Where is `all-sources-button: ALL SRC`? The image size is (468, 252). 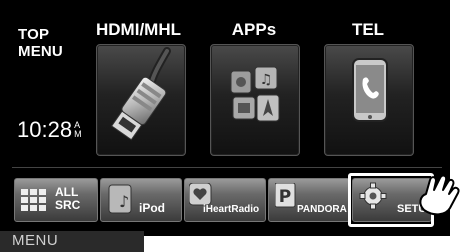
all-sources-button: ALL SRC is located at coordinates (56, 200).